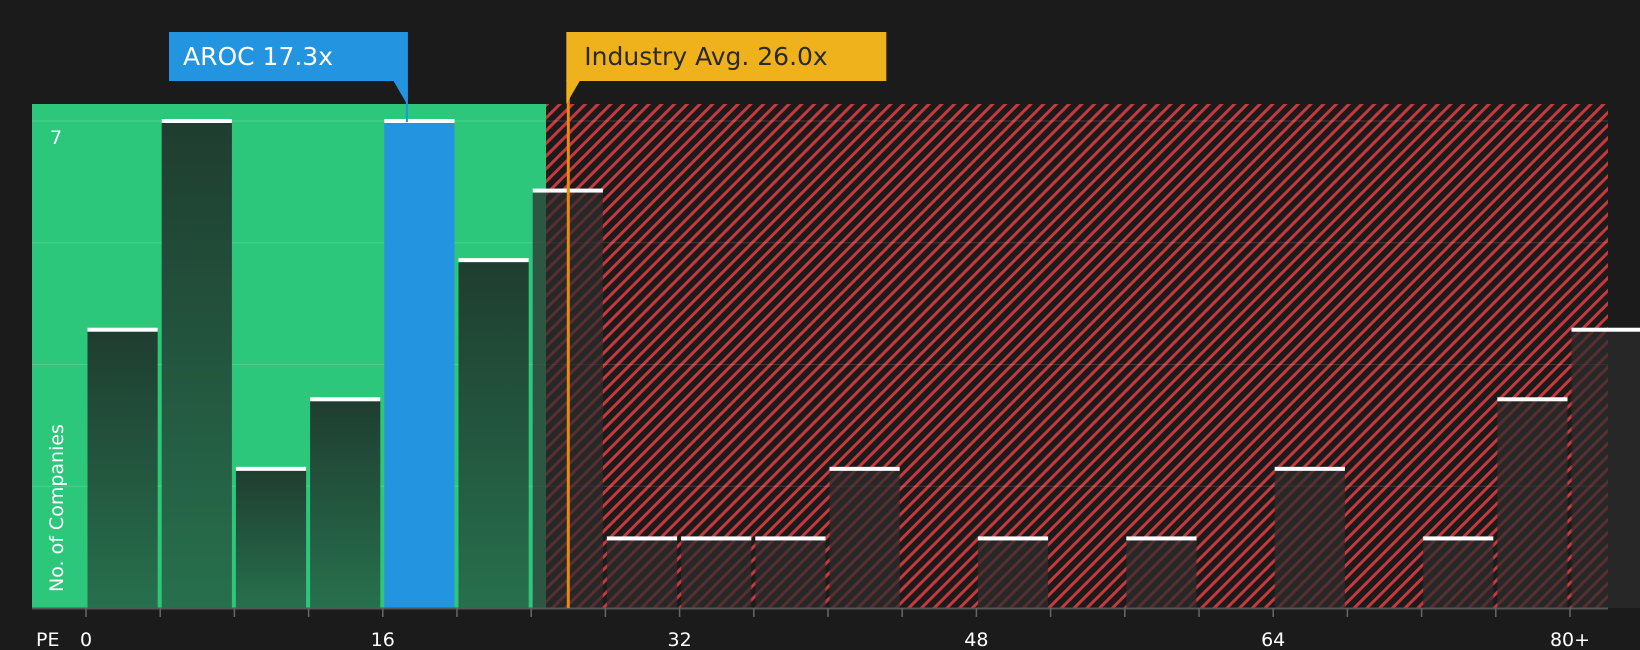 The height and width of the screenshot is (650, 1640). I want to click on y-tick-label: 7, so click(56, 138).